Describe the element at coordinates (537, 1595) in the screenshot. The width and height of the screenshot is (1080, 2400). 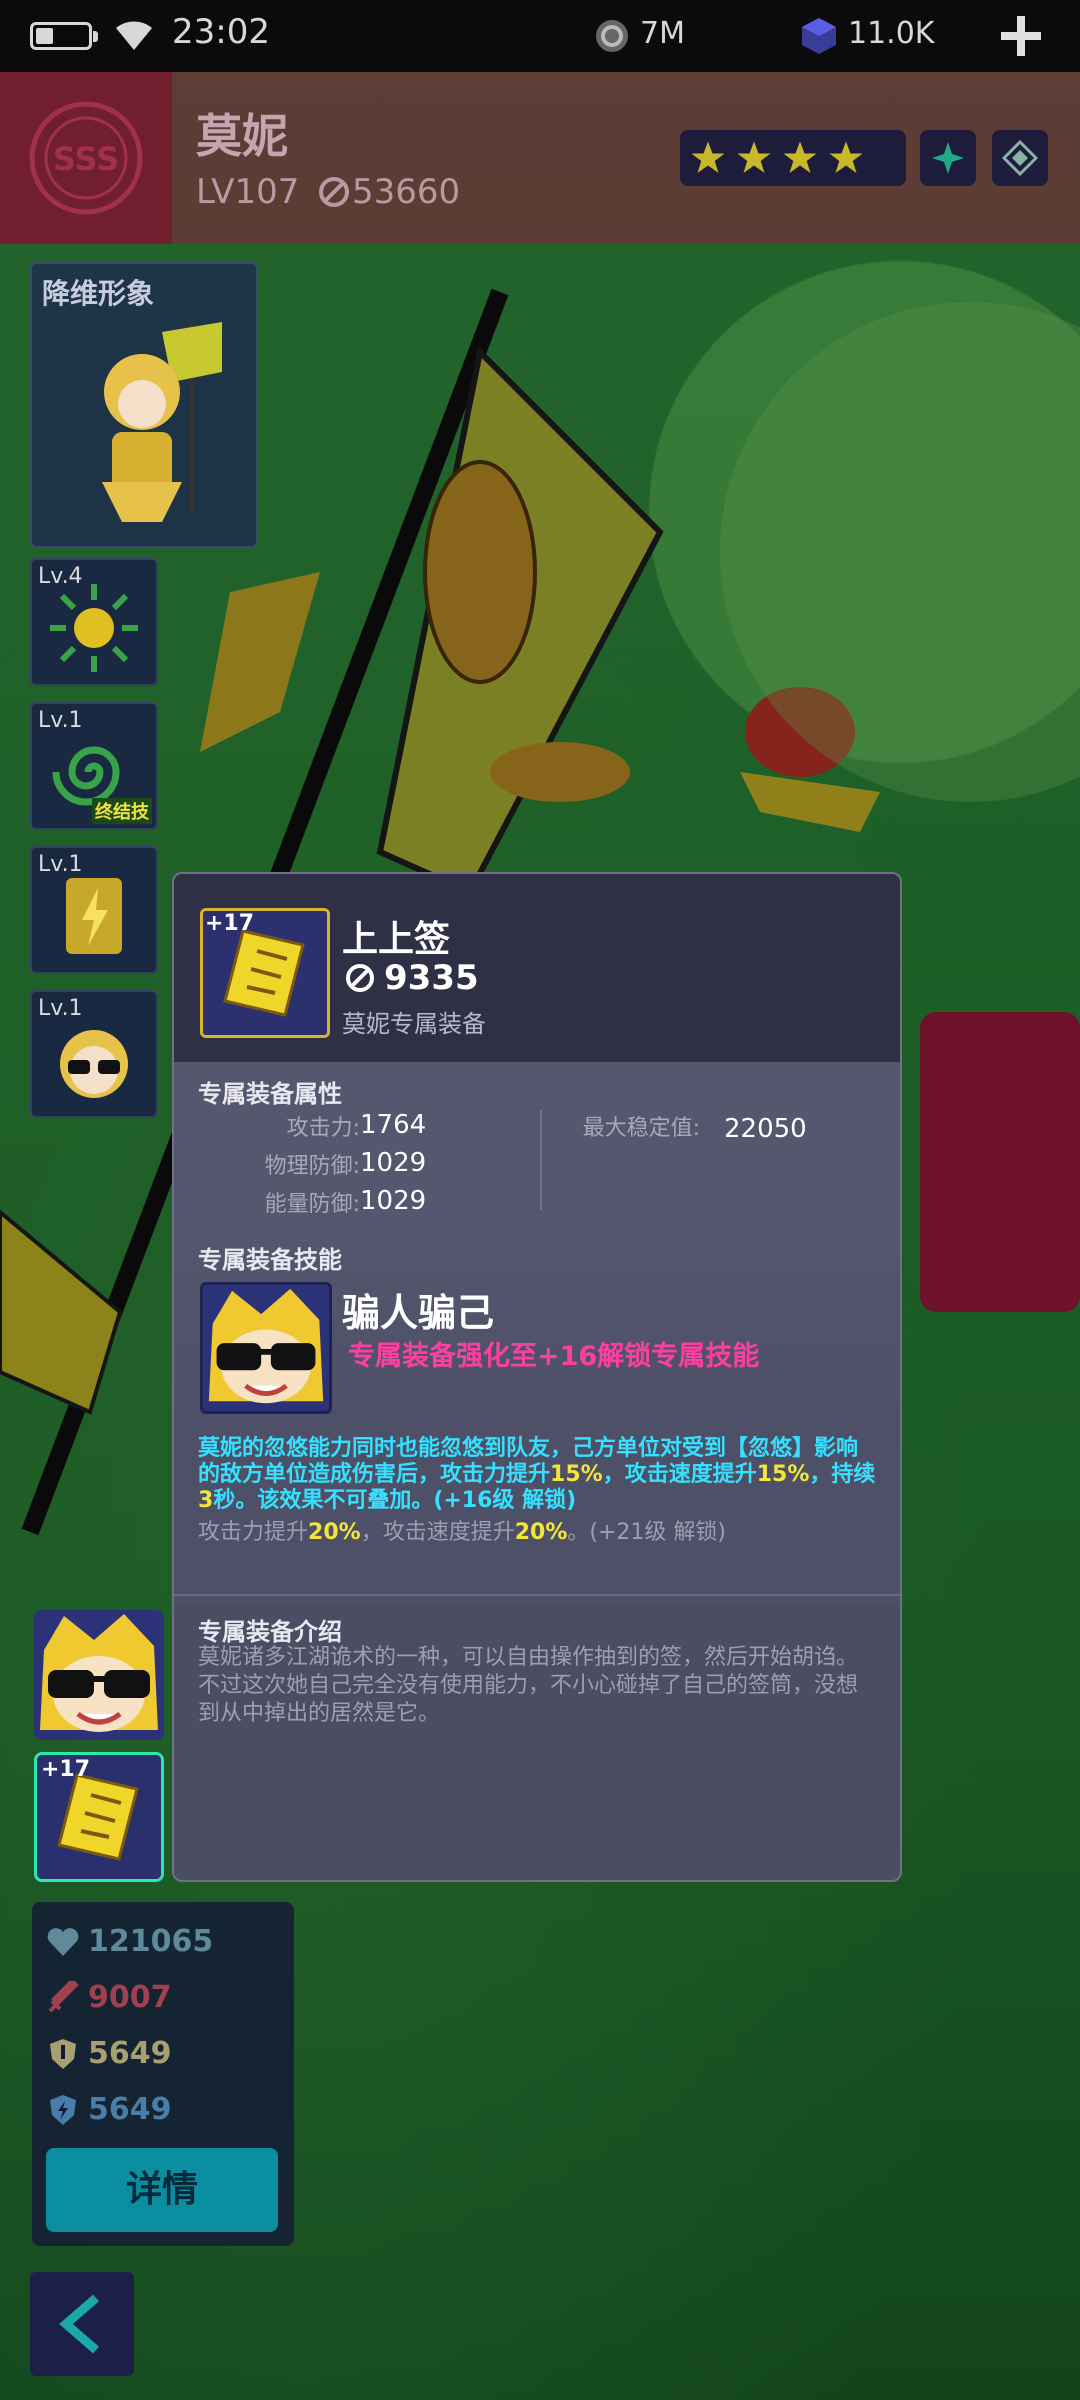
I see `section-divider` at that location.